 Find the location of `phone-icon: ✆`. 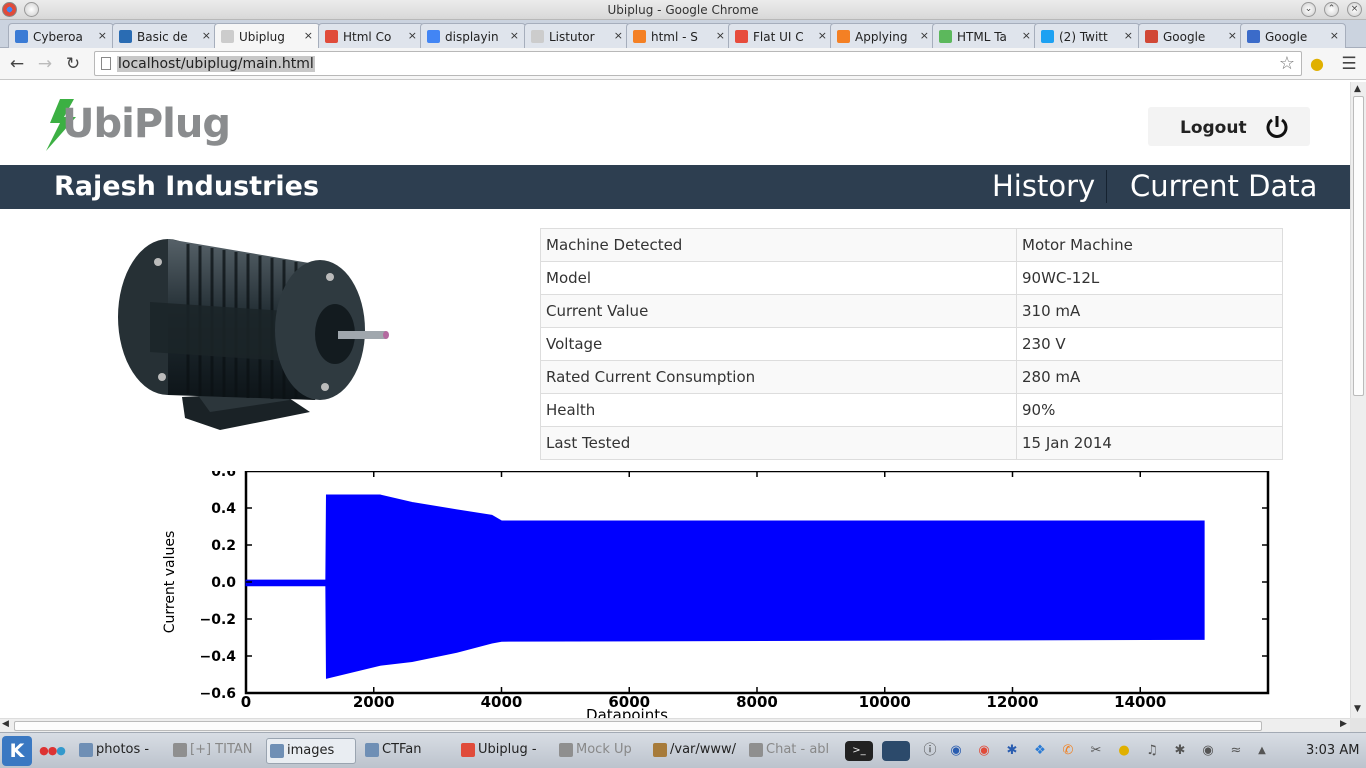

phone-icon: ✆ is located at coordinates (1068, 751).